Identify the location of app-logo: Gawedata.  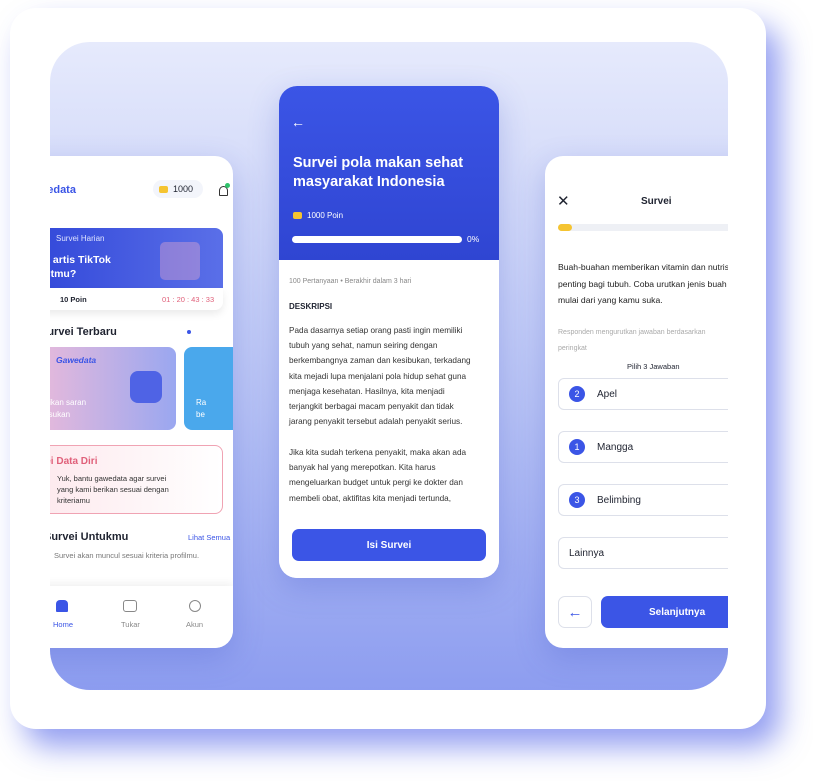
(63, 190).